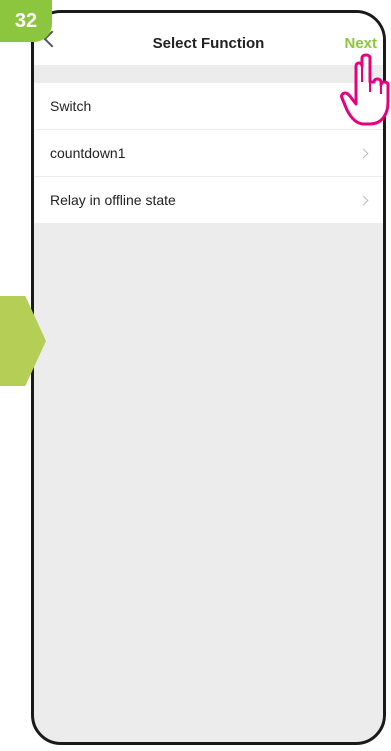 The image size is (391, 751). I want to click on page-title: Select Function, so click(208, 43).